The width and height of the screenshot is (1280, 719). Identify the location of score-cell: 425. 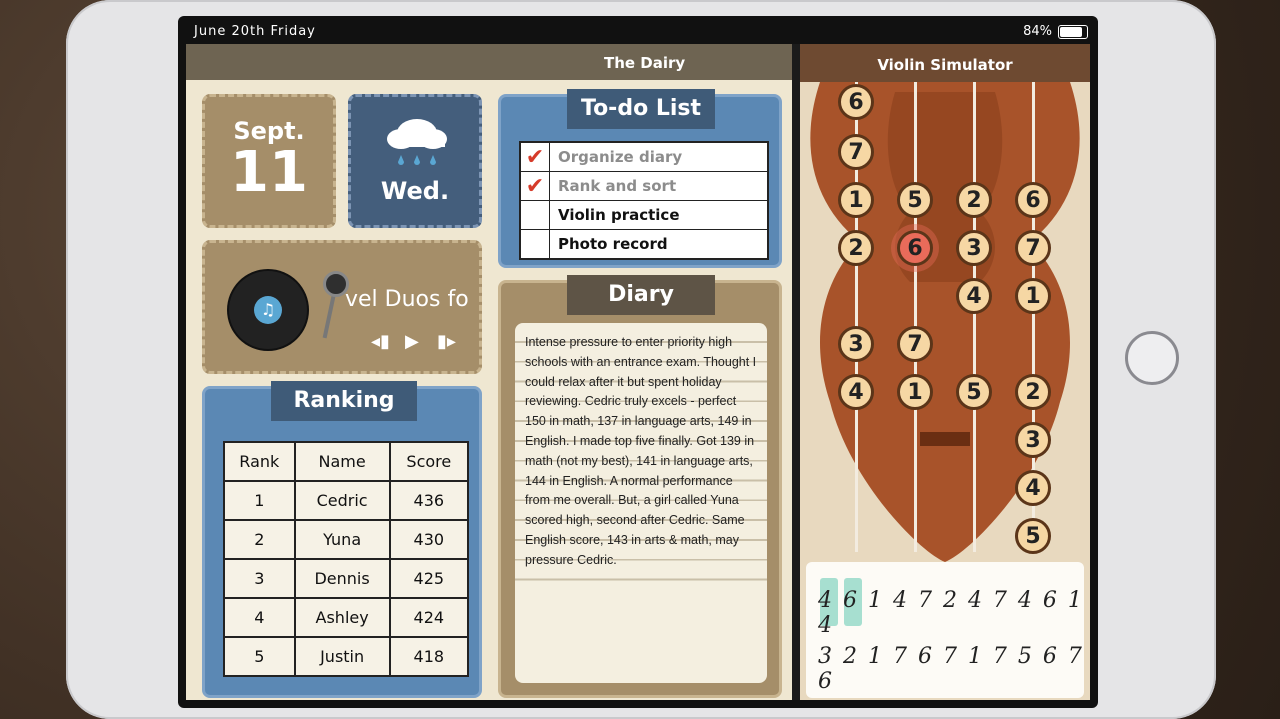
(429, 578).